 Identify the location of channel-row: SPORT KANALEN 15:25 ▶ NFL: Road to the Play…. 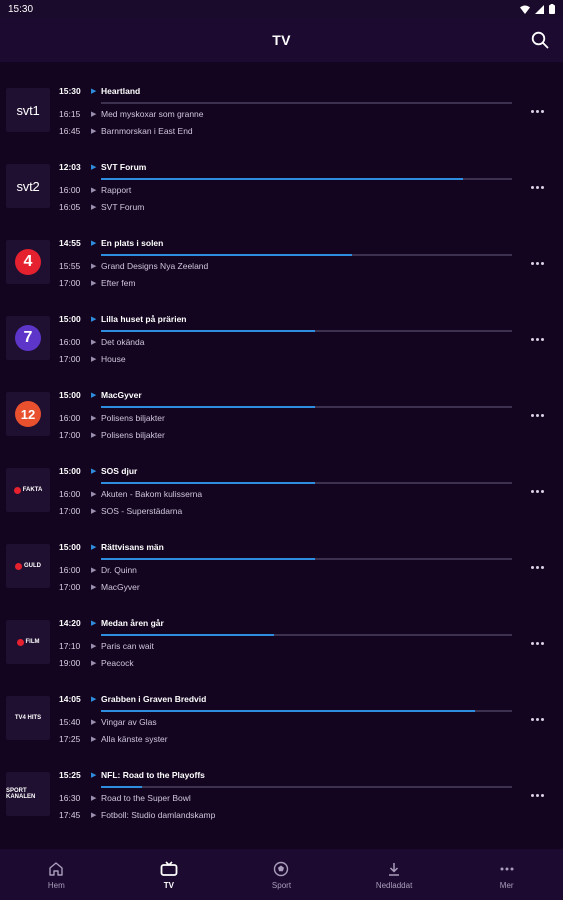
(281, 798).